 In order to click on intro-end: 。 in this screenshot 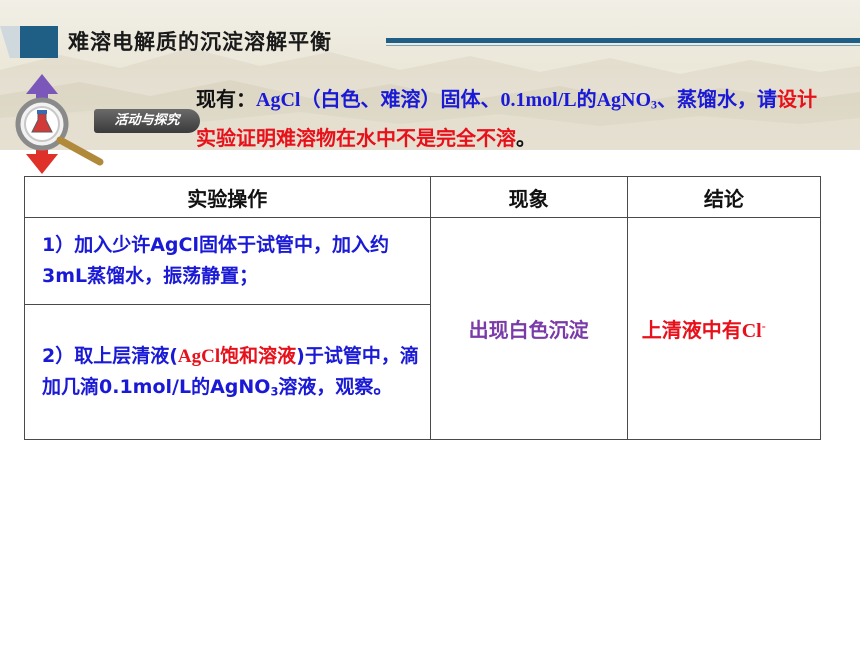, I will do `click(526, 138)`.